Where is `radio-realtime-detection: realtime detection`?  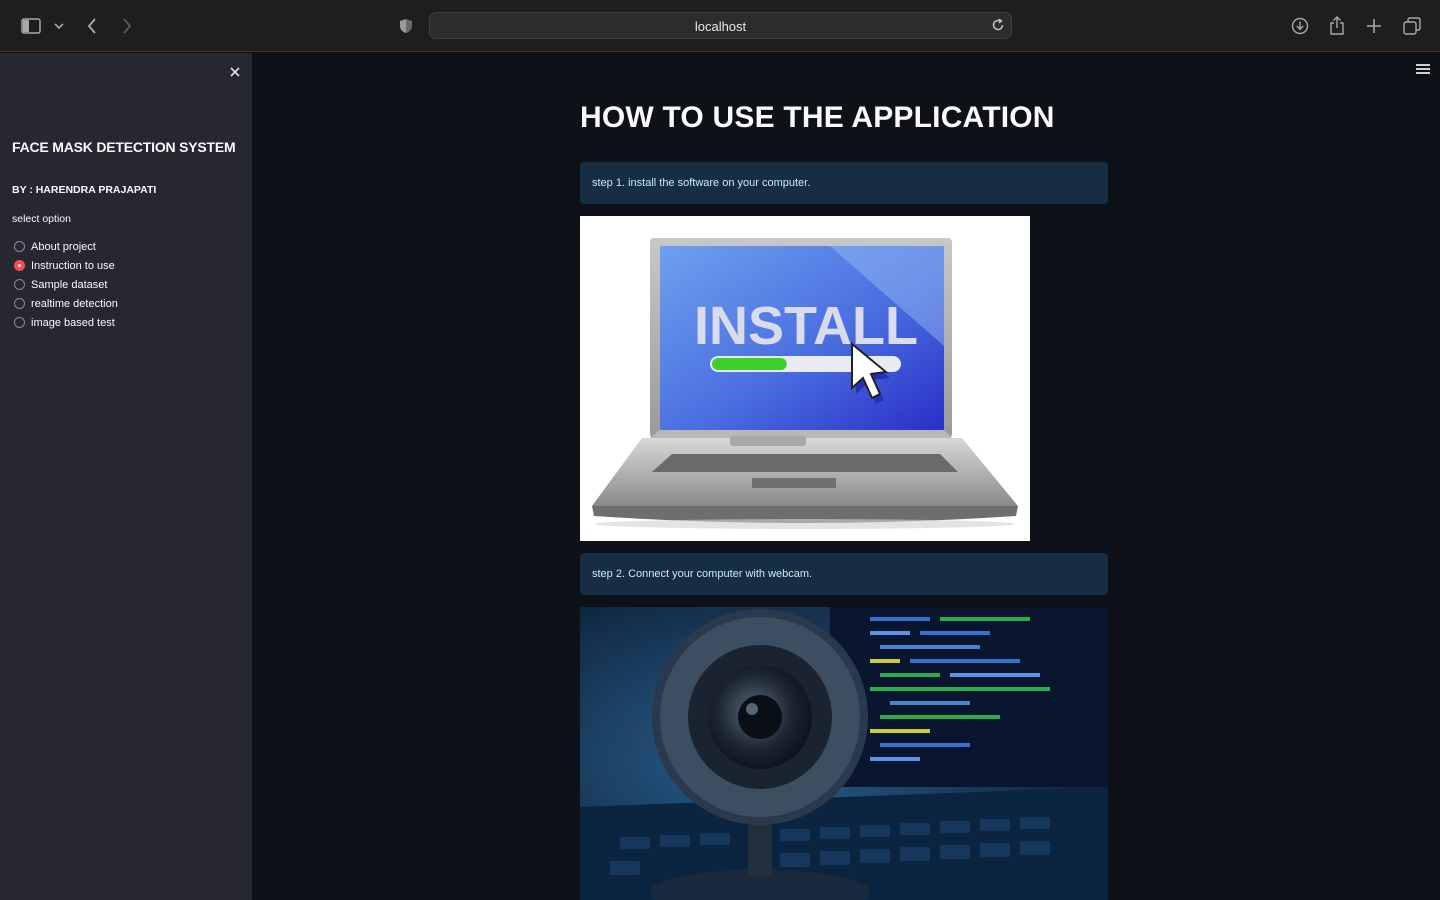
radio-realtime-detection: realtime detection is located at coordinates (66, 303).